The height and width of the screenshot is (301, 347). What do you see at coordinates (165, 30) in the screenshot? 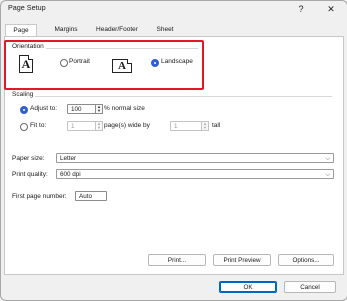
I see `tab-sheet: Sheet` at bounding box center [165, 30].